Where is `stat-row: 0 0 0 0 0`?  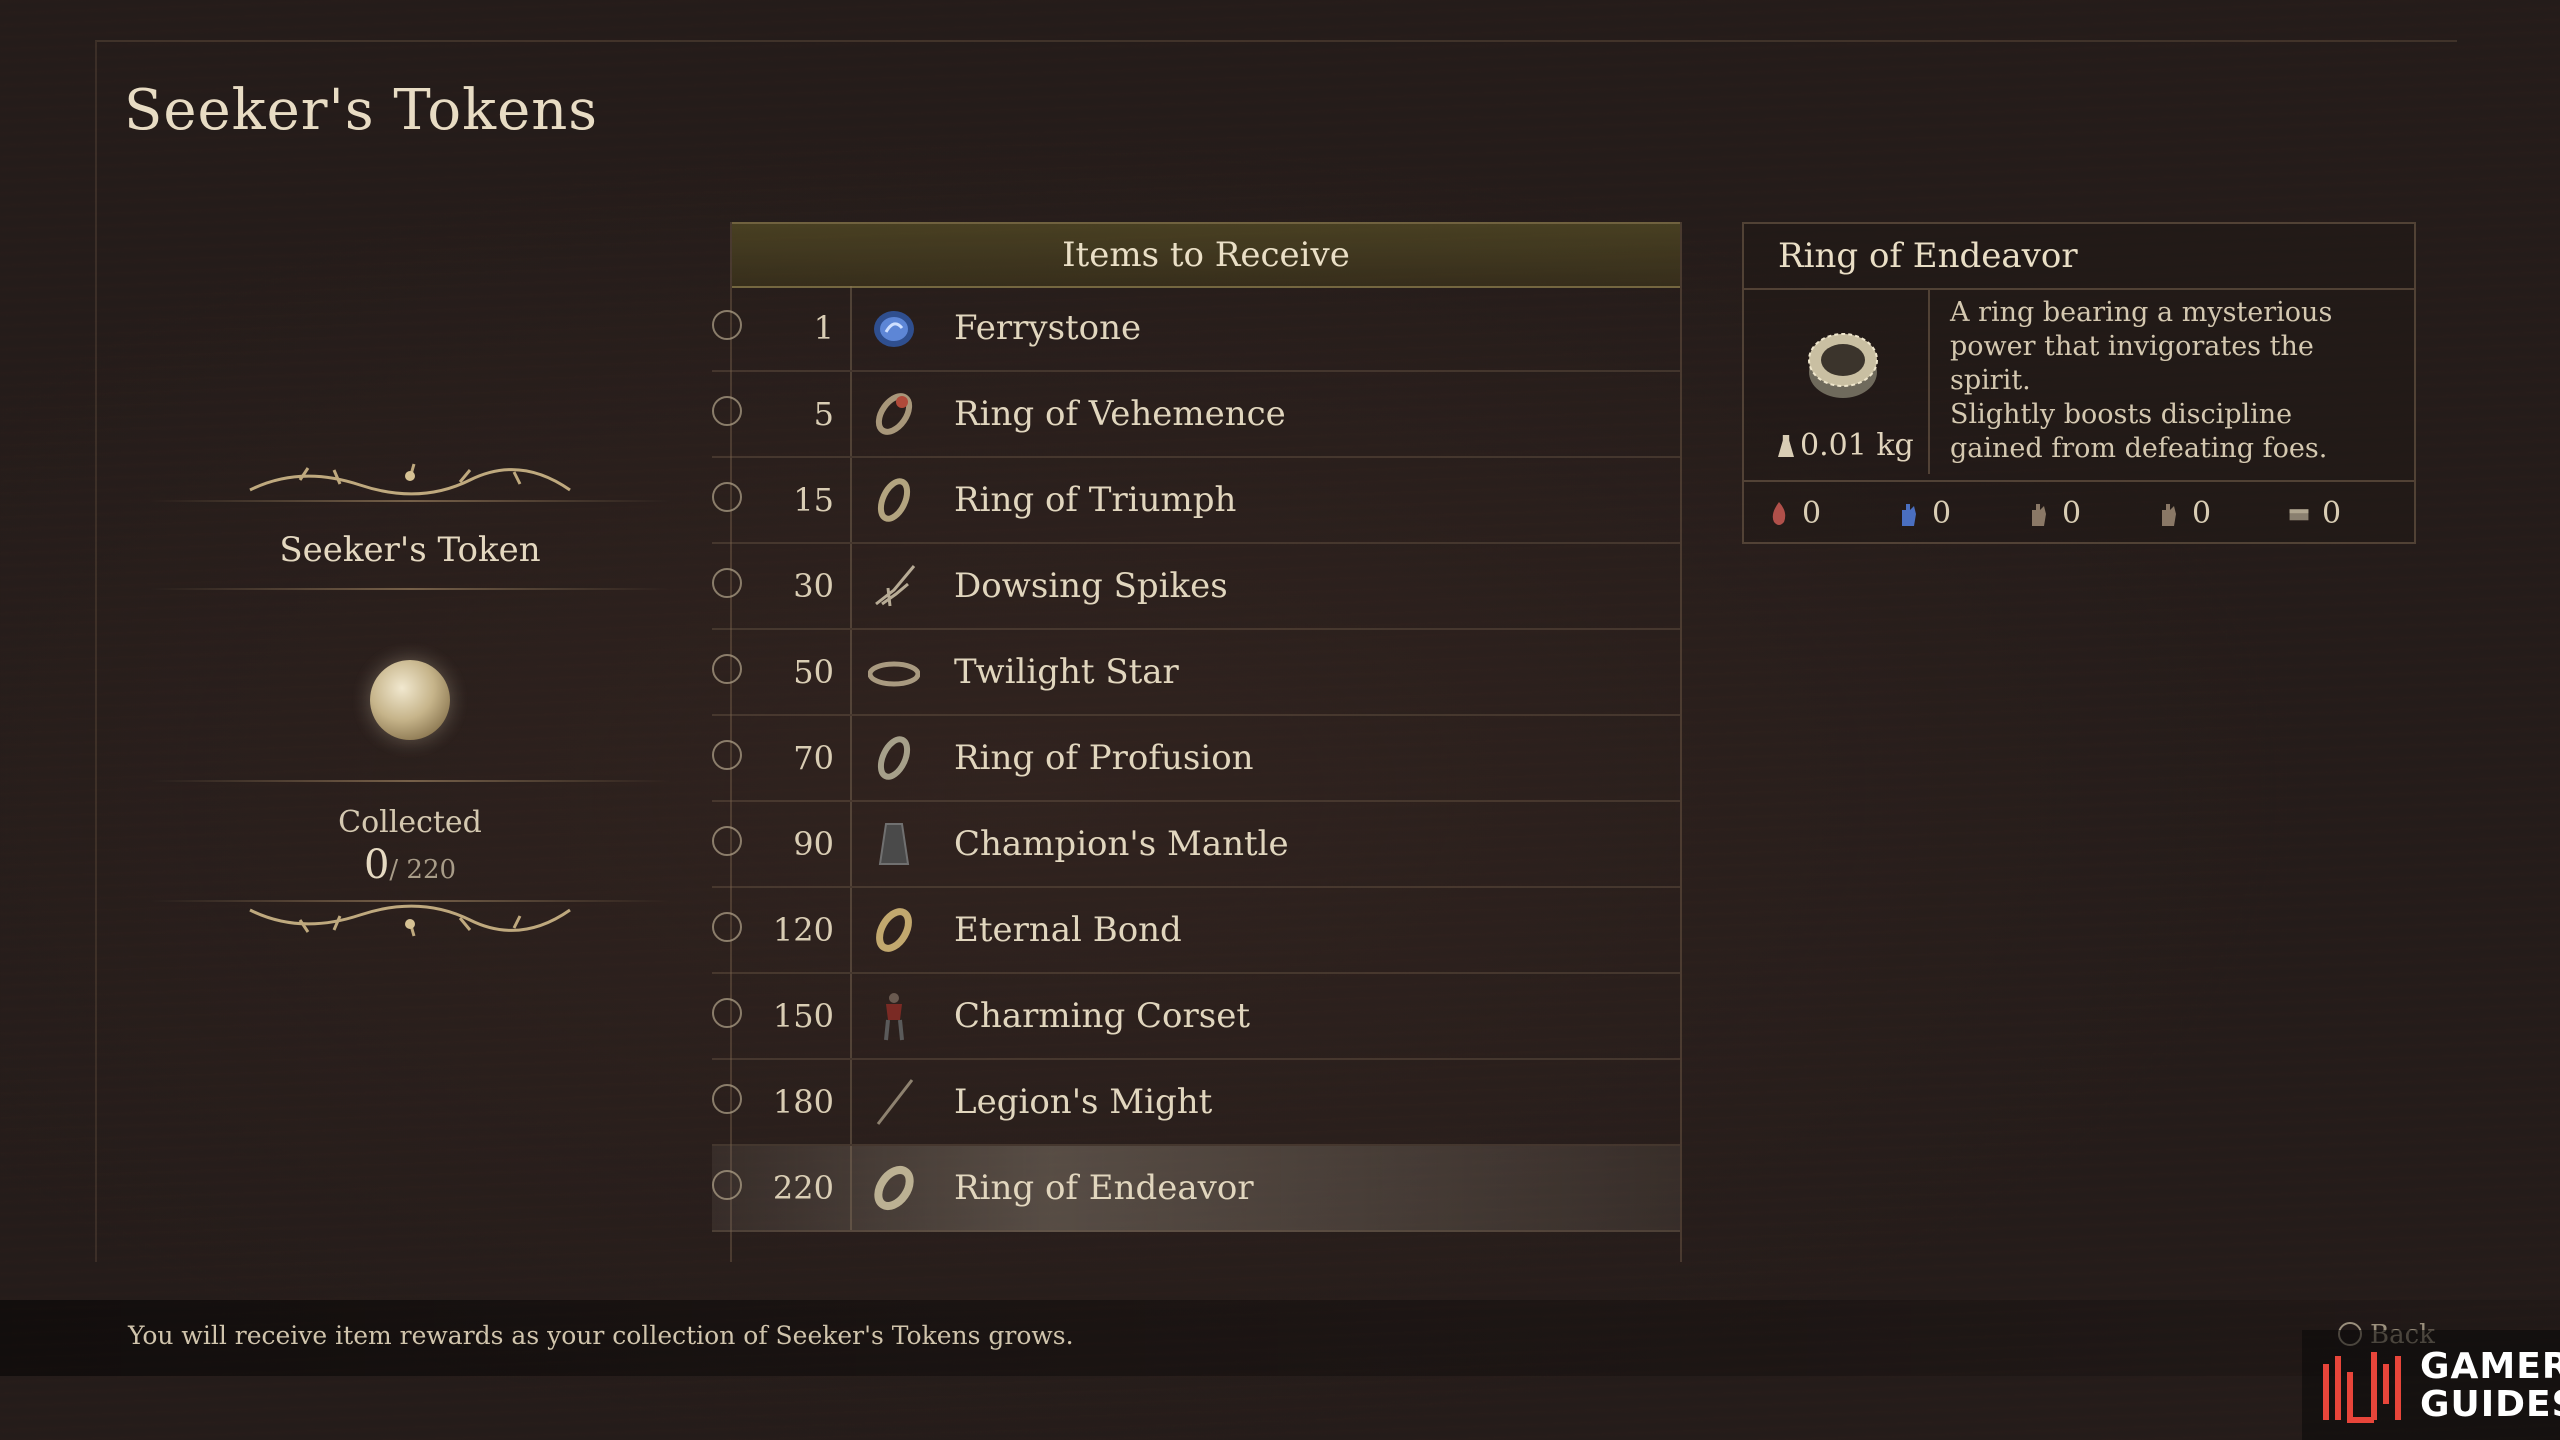
stat-row: 0 0 0 0 0 is located at coordinates (2088, 514).